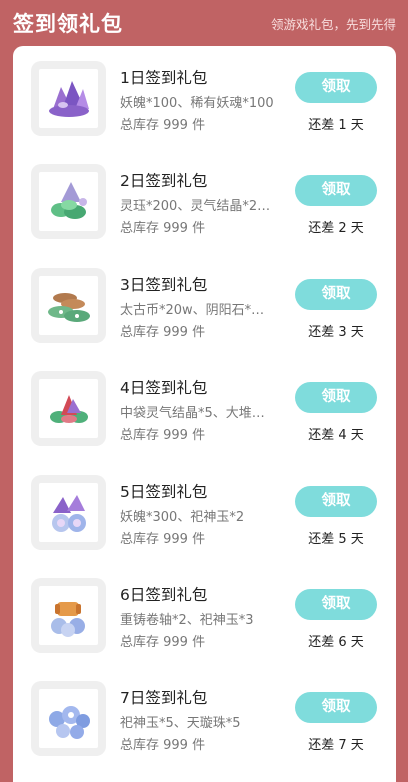 Image resolution: width=408 pixels, height=782 pixels. I want to click on days-remaining: 还差 1 天, so click(336, 125).